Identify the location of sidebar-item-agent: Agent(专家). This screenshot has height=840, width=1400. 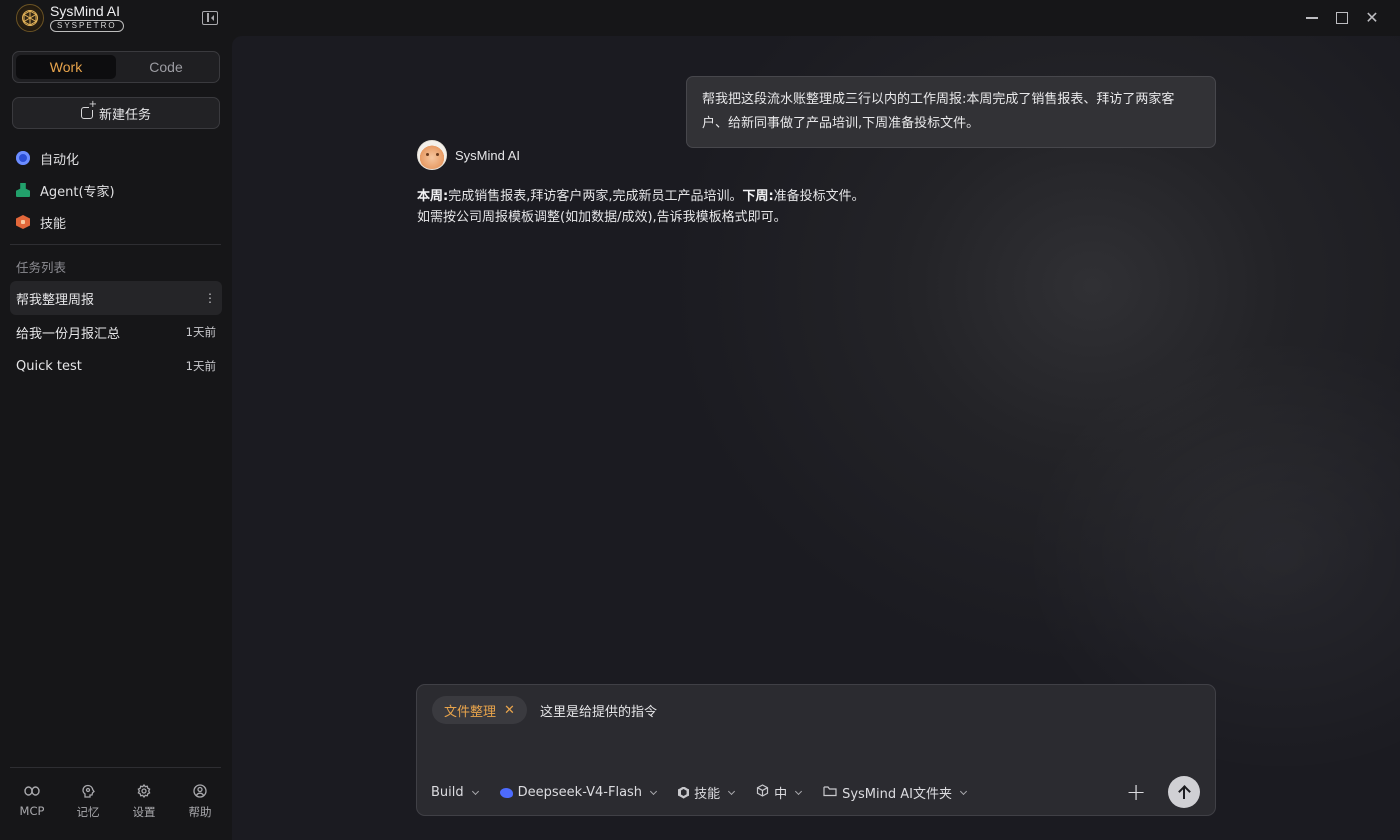
(119, 190).